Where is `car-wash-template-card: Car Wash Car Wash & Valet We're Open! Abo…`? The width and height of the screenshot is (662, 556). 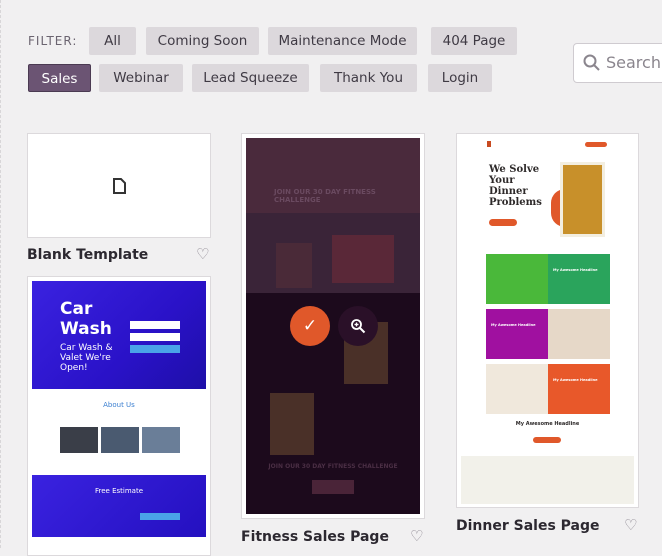
car-wash-template-card: Car Wash Car Wash & Valet We're Open! Abo… is located at coordinates (119, 416).